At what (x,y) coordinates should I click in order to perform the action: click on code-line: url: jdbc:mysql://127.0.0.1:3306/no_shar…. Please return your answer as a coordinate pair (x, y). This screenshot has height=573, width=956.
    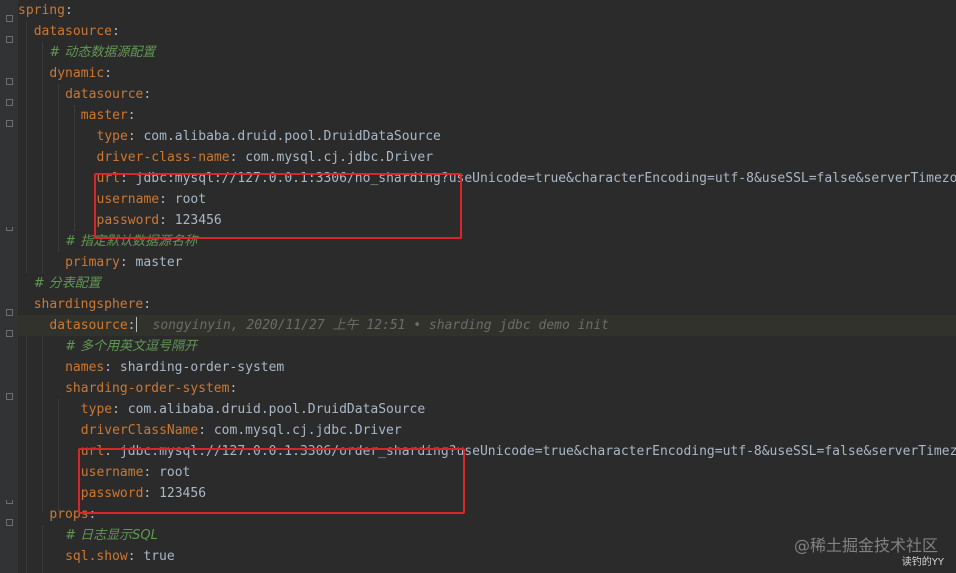
    Looking at the image, I should click on (487, 178).